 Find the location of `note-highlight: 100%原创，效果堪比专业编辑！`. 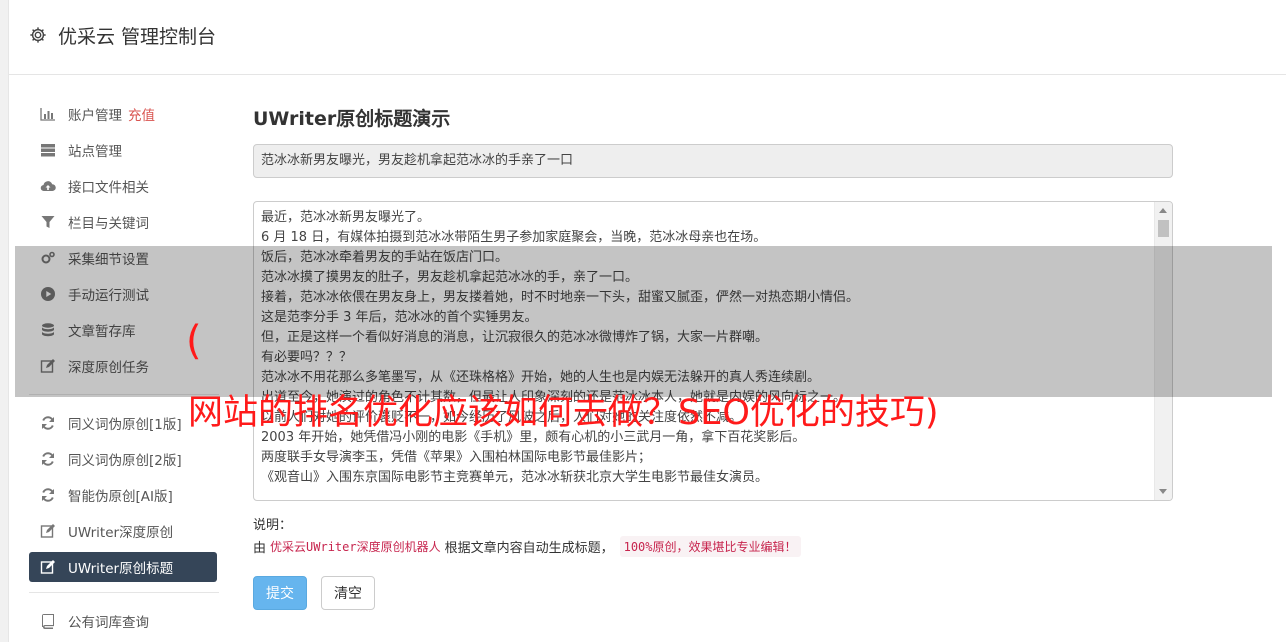

note-highlight: 100%原创，效果堪比专业编辑！ is located at coordinates (710, 546).